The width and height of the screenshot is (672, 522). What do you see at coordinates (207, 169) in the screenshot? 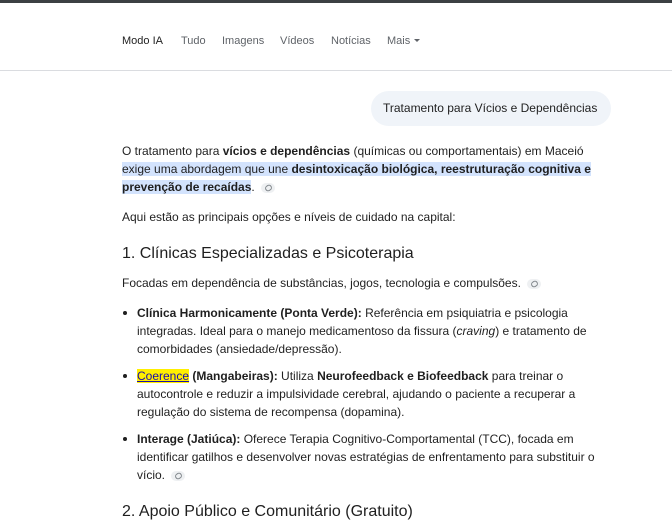
I see `intro-highlight: exige uma abordagem que une` at bounding box center [207, 169].